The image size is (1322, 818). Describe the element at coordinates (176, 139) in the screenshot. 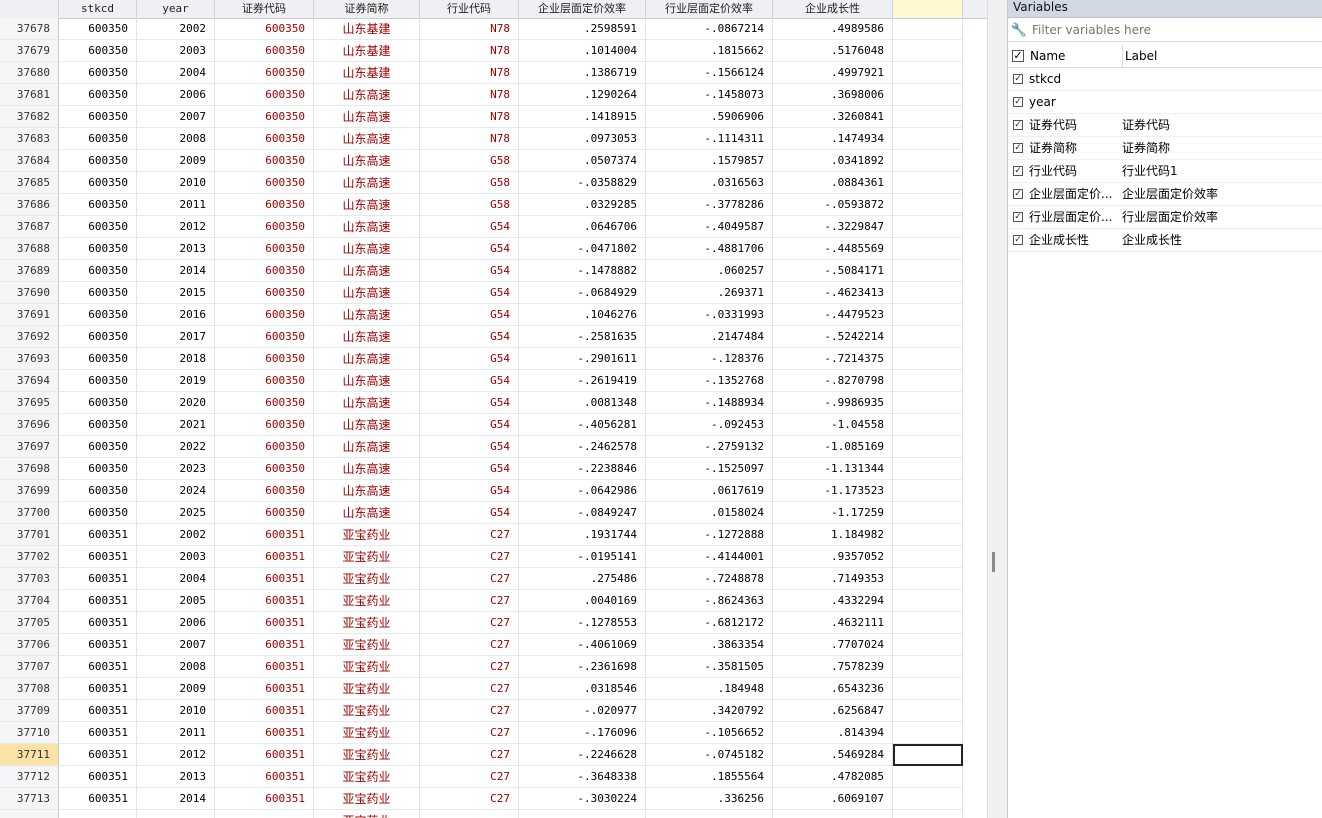

I see `cell-year: 2008` at that location.